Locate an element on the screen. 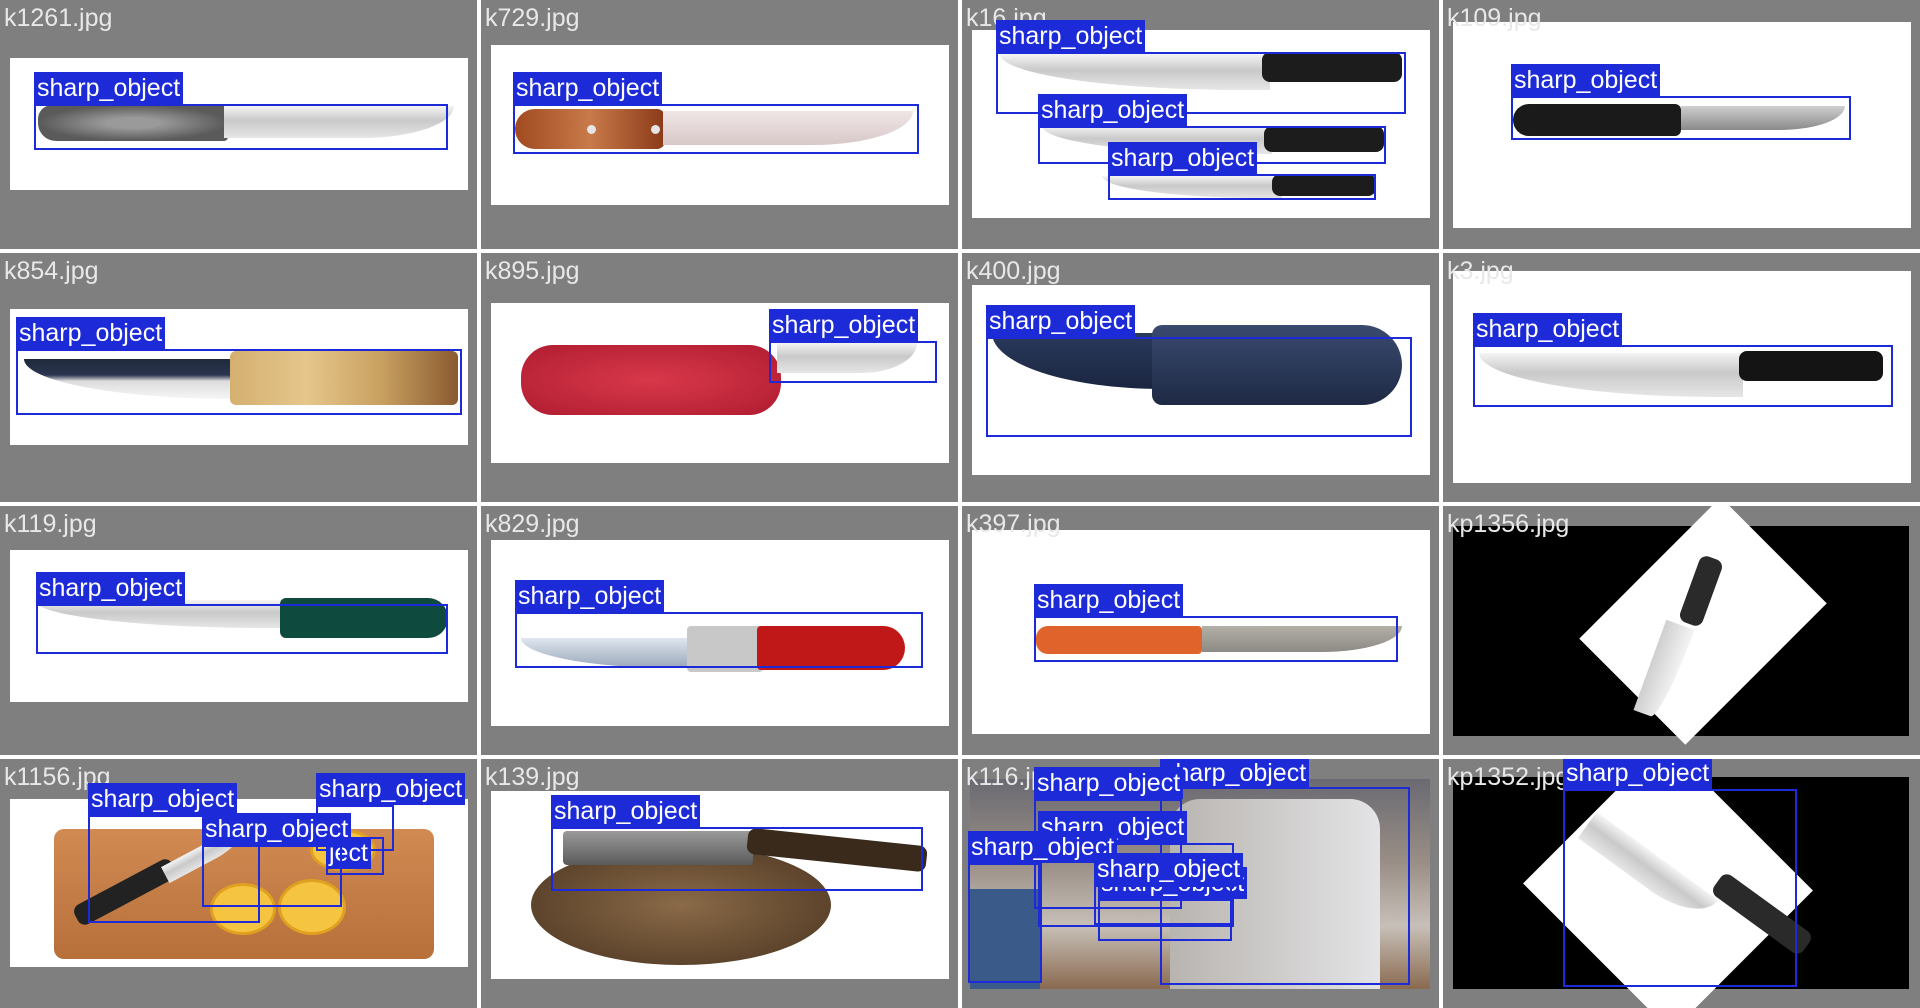 This screenshot has width=1920, height=1008. image-filename: k400.jpg is located at coordinates (1013, 271).